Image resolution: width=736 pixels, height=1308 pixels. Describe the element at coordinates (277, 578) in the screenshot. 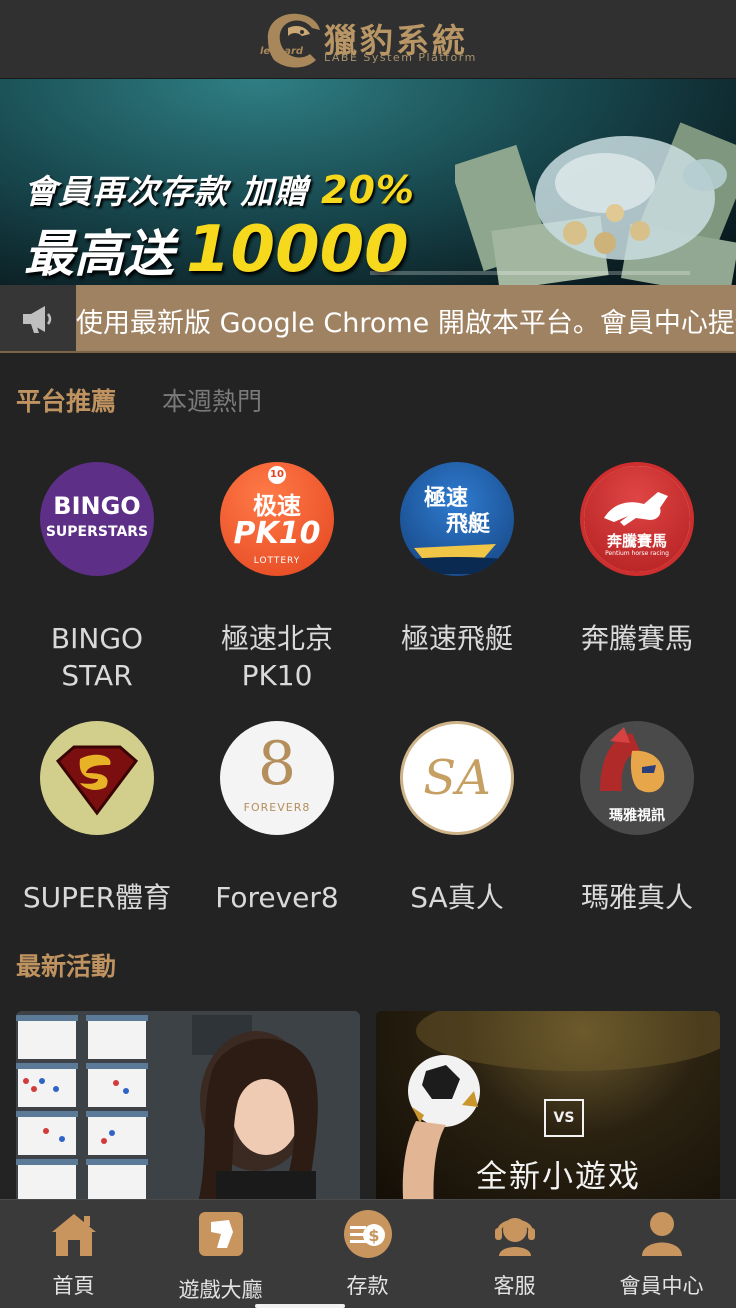

I see `game-item-pk10: 10 极速 PK10 LOTTERY 極速北京 PK10` at that location.